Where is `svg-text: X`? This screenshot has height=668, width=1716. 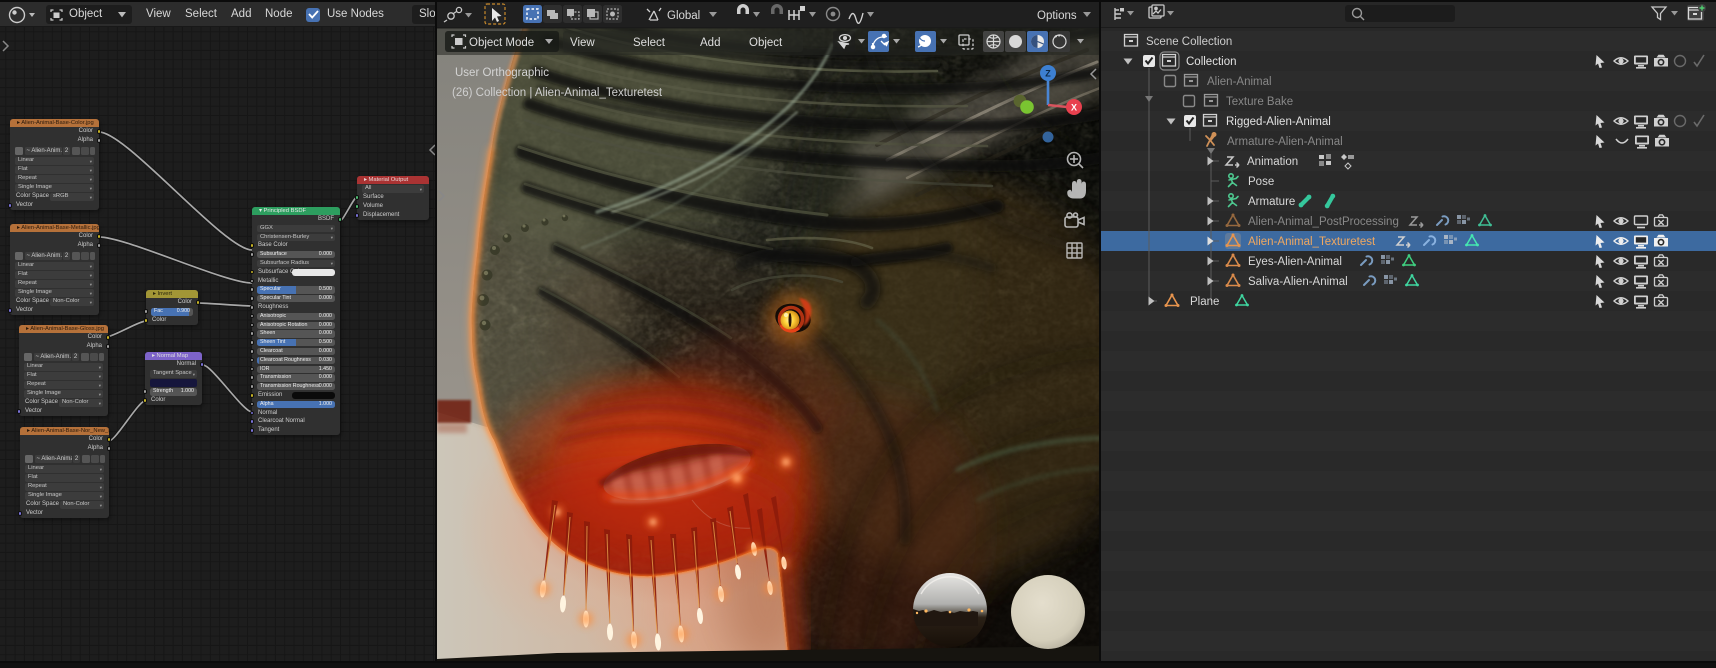
svg-text: X is located at coordinates (1074, 108).